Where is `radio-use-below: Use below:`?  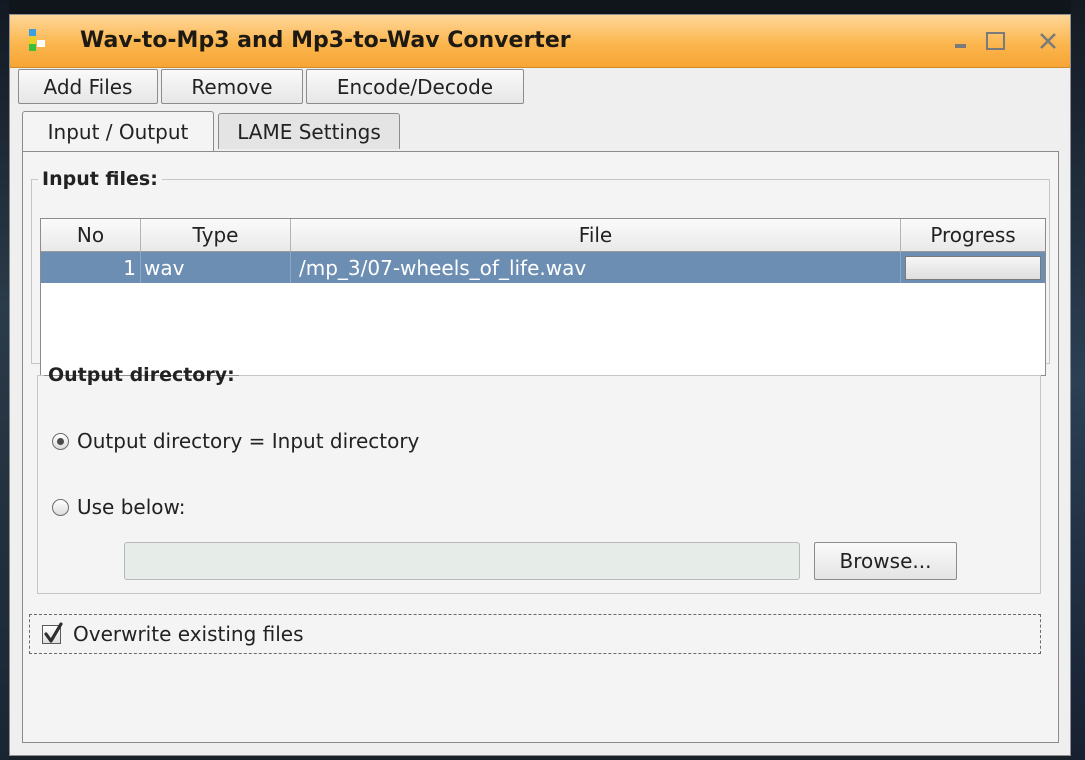 radio-use-below: Use below: is located at coordinates (119, 507).